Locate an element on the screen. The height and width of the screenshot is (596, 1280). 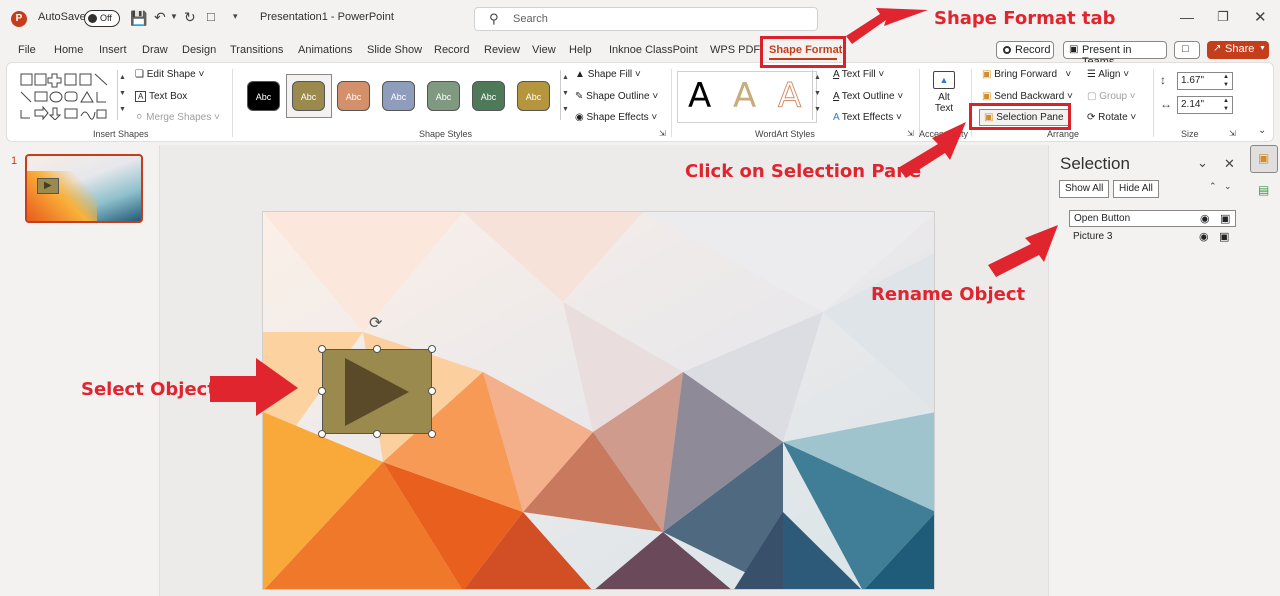
arrow-to-selected-object is located at coordinates (254, 387).